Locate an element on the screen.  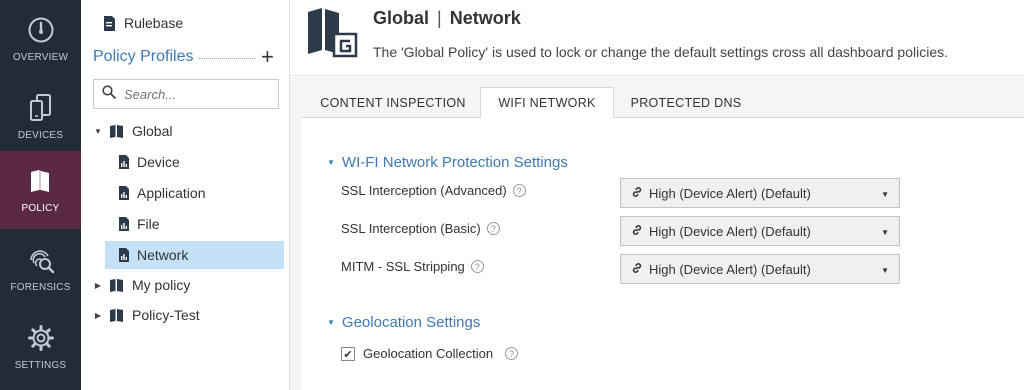
setting-ssl-basic: SSL Interception (Basic) ? is located at coordinates (420, 228).